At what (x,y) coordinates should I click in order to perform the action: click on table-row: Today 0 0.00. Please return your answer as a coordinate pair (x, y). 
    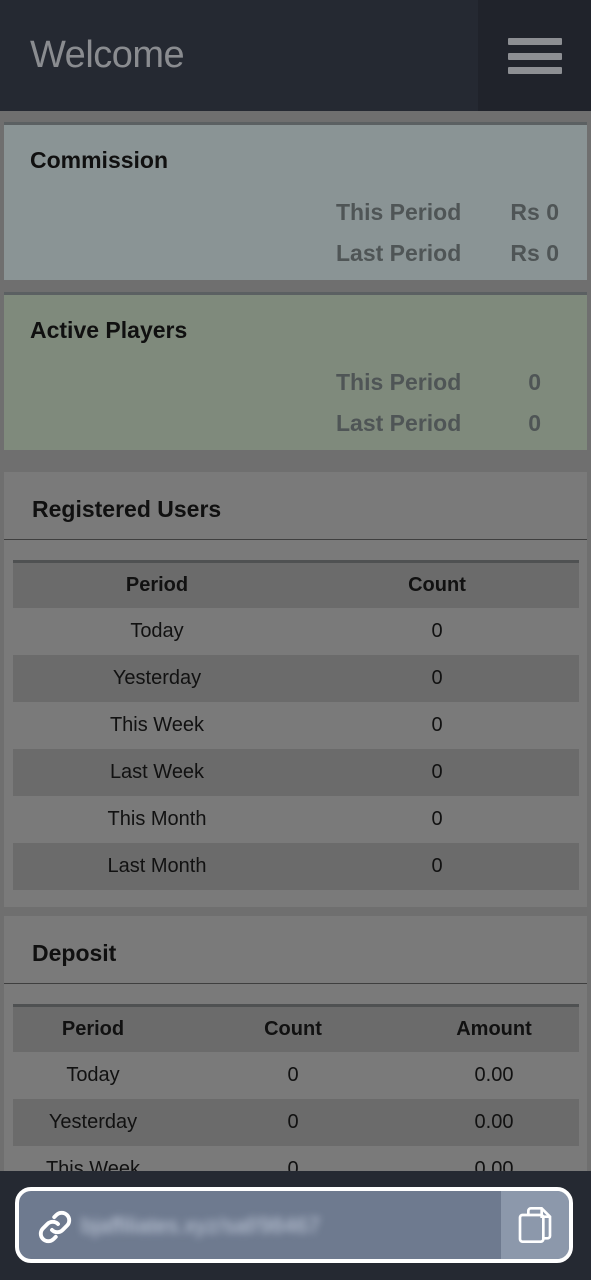
    Looking at the image, I should click on (296, 1075).